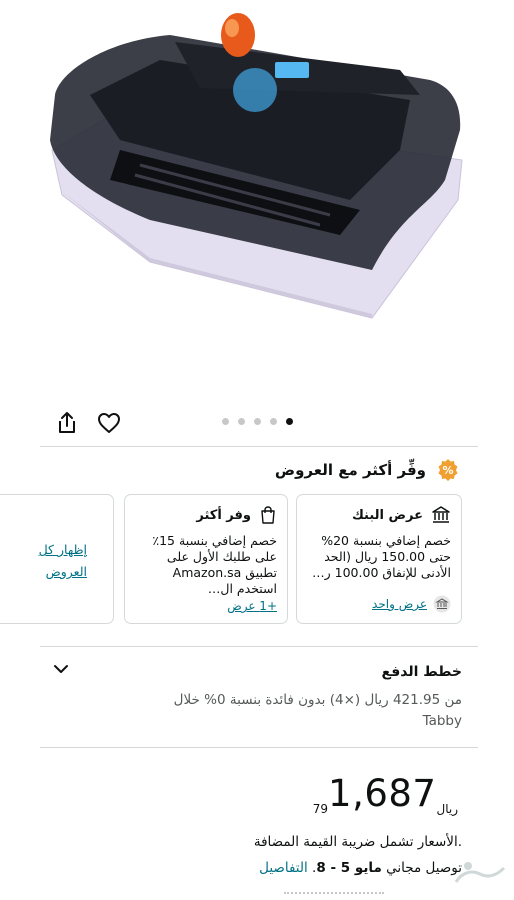 The image size is (514, 900). I want to click on show-all-offers-link: إظهار كل العروض, so click(57, 561).